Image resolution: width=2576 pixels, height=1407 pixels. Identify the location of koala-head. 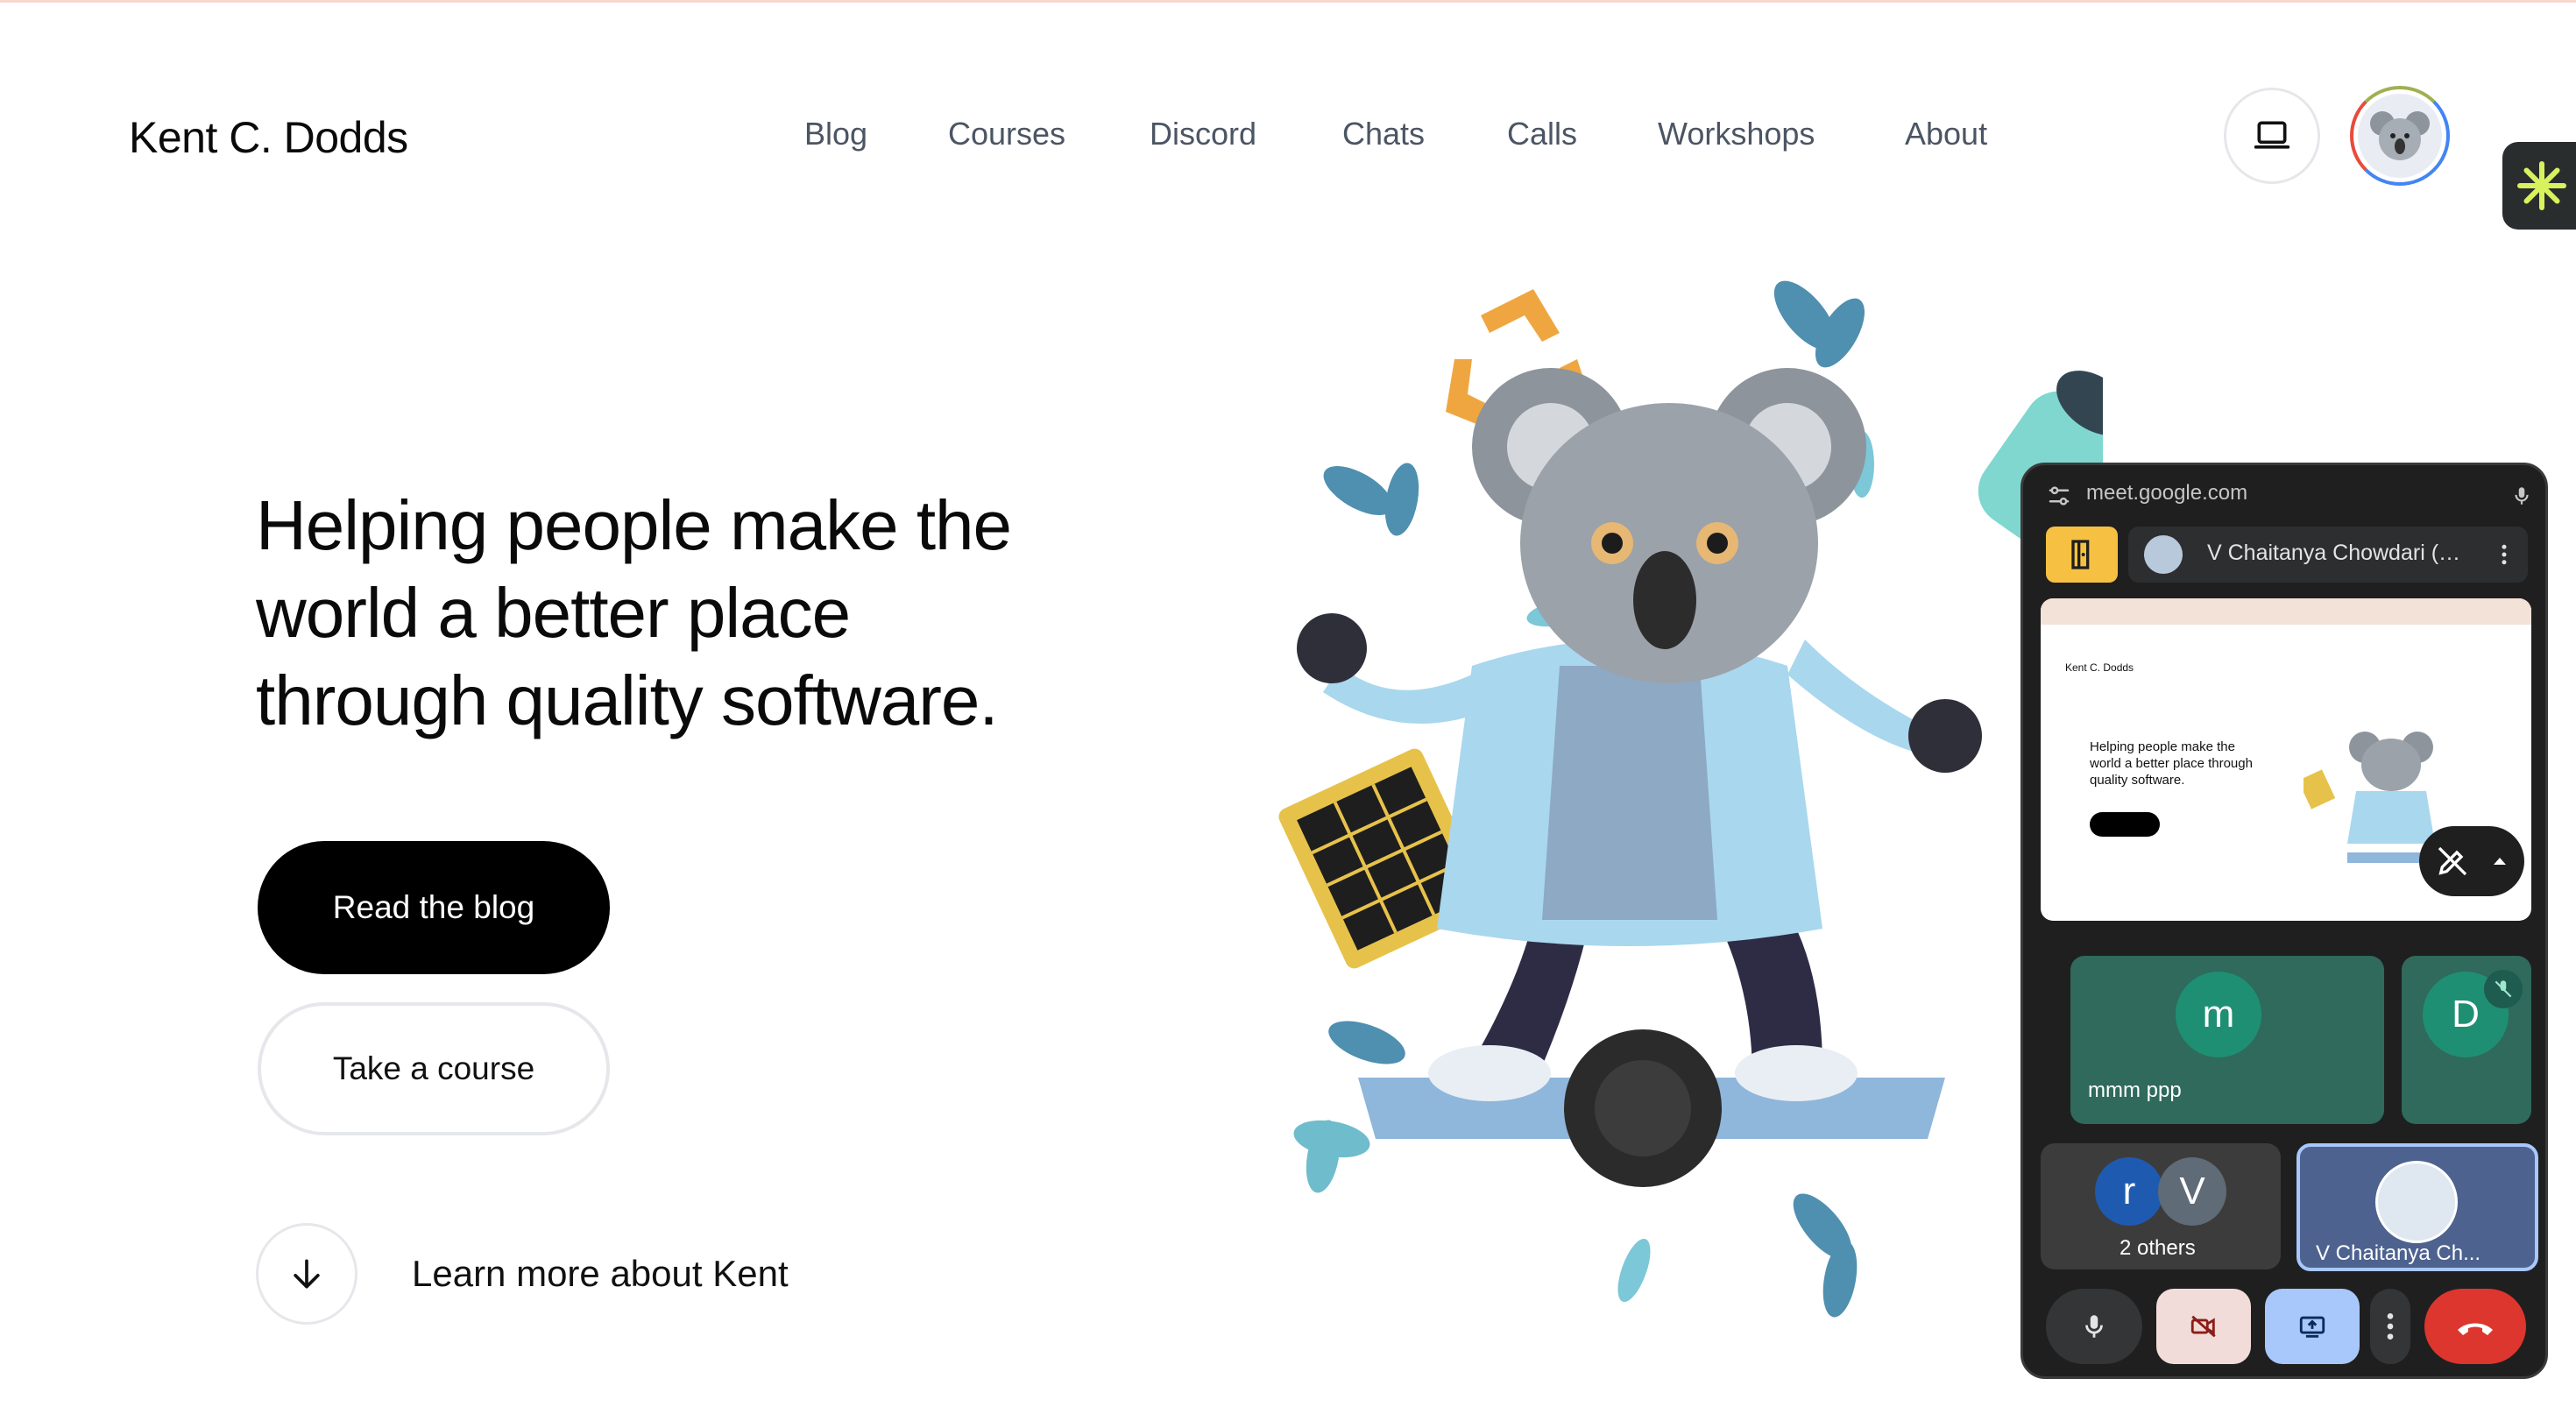
(1669, 525).